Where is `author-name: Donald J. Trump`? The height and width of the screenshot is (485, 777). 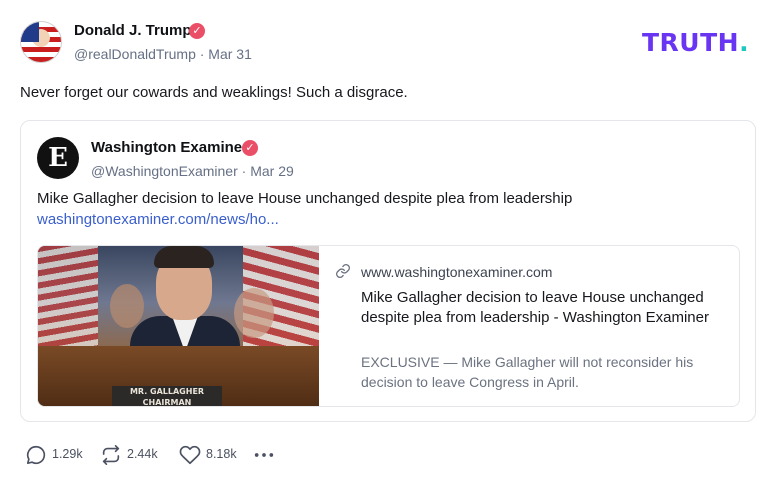
author-name: Donald J. Trump is located at coordinates (133, 30).